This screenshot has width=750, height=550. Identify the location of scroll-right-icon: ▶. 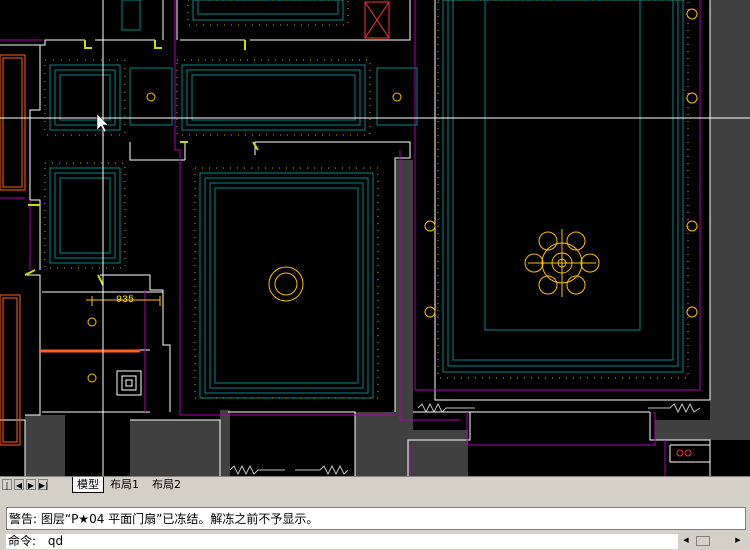
(738, 540).